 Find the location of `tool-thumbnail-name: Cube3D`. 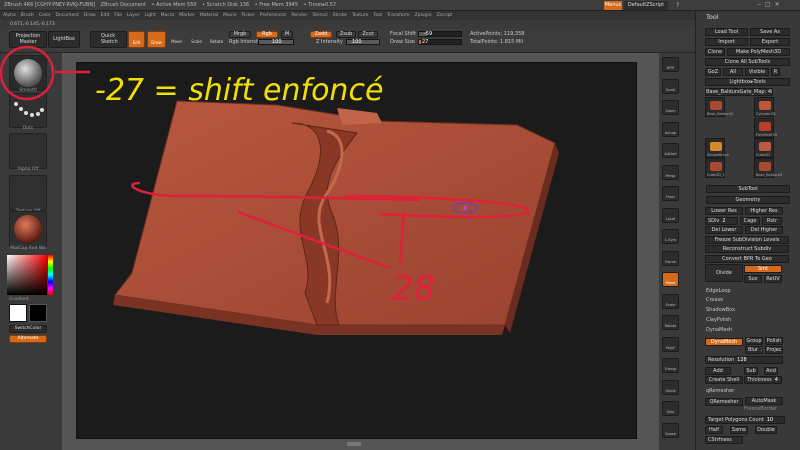

tool-thumbnail-name: Cube3D is located at coordinates (763, 155).